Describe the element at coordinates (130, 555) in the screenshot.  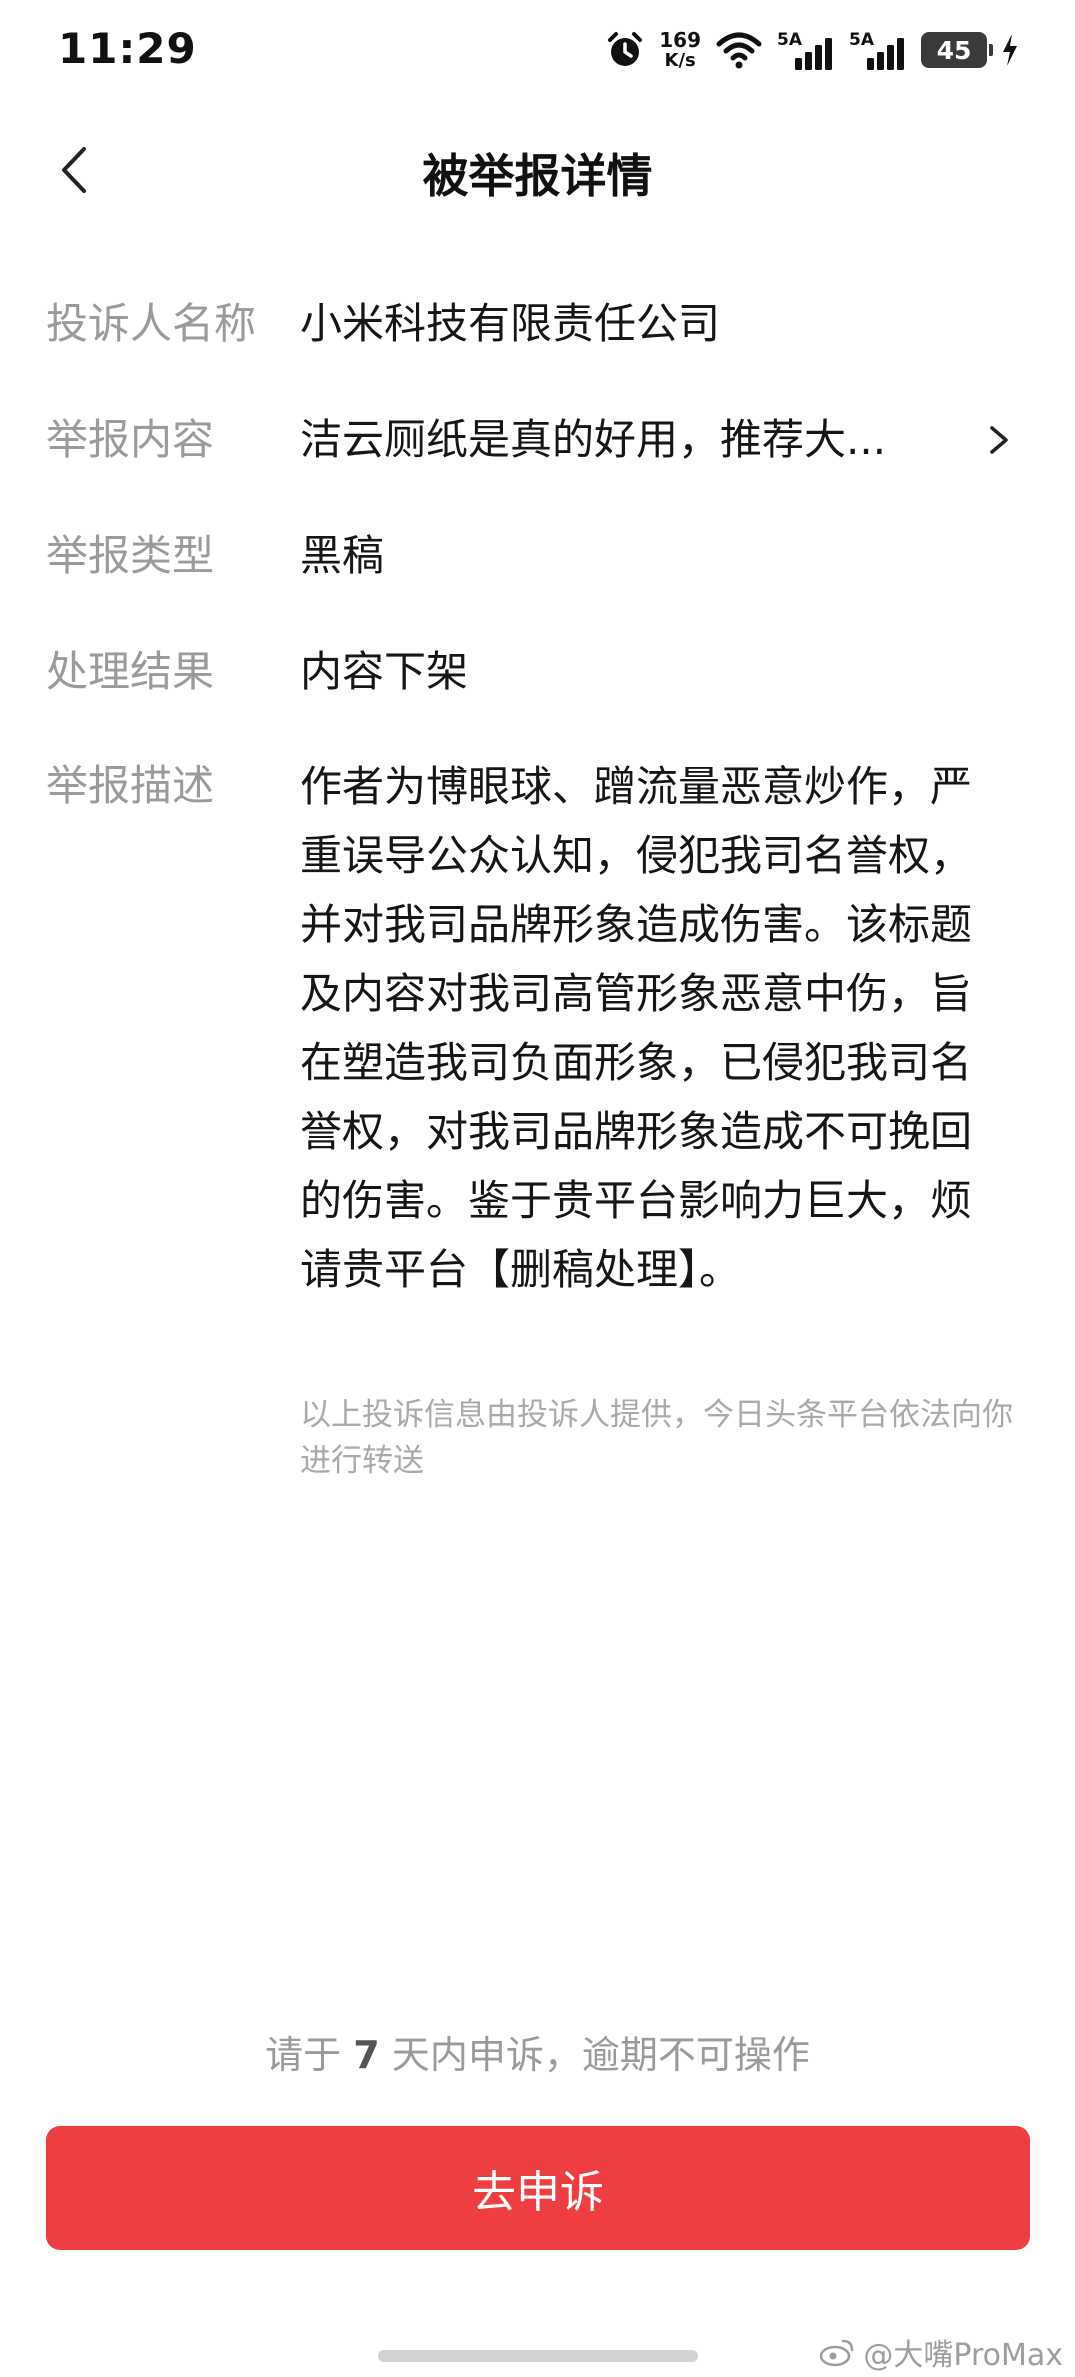
I see `type-label: 举报类型` at that location.